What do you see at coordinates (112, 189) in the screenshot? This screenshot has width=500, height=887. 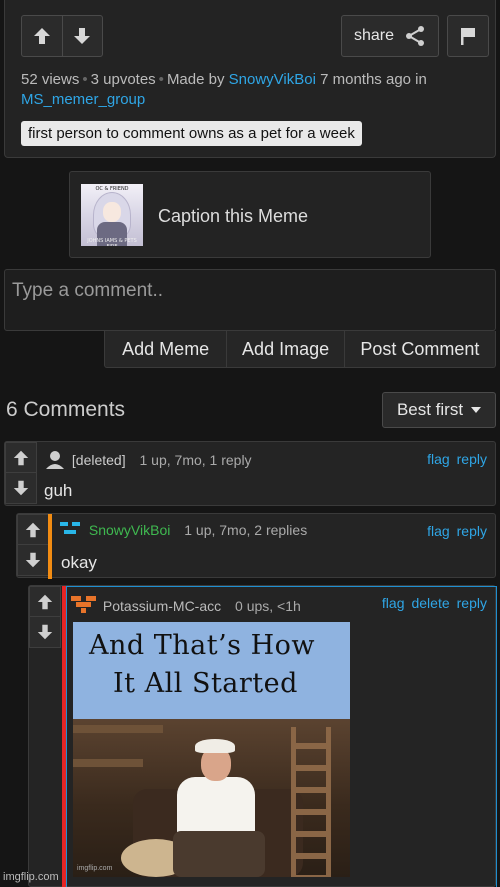 I see `thumb-caption-top: OC & FRIEND` at bounding box center [112, 189].